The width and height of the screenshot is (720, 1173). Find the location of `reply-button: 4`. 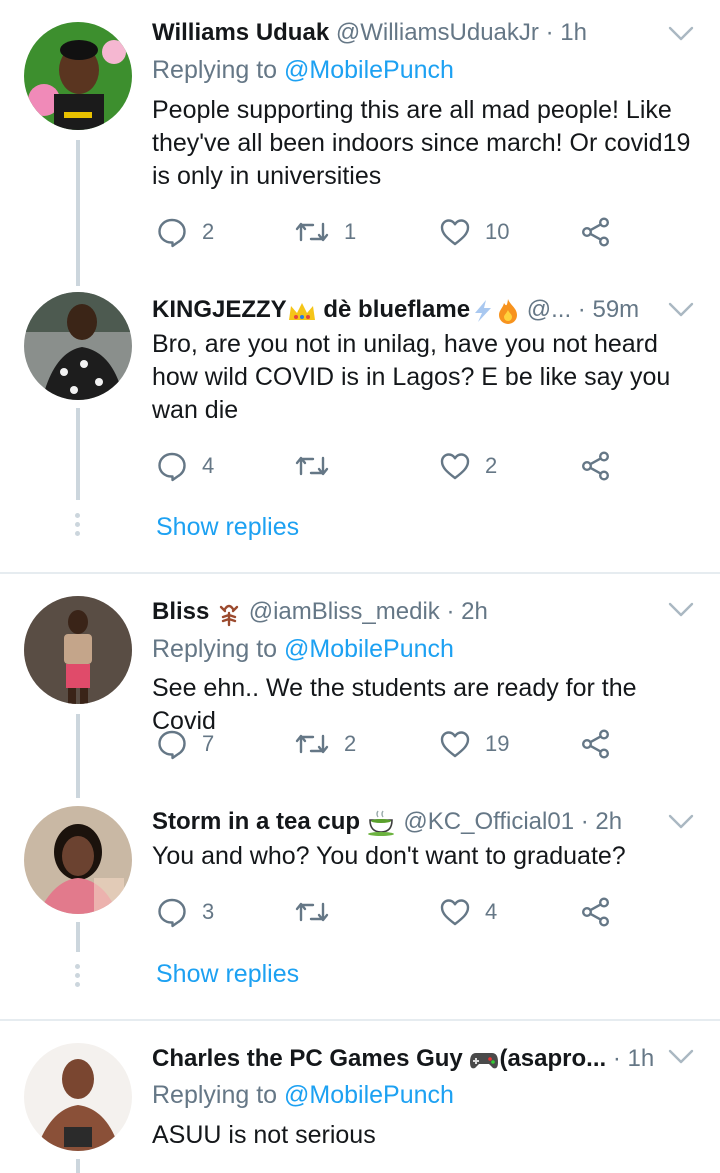

reply-button: 4 is located at coordinates (185, 466).